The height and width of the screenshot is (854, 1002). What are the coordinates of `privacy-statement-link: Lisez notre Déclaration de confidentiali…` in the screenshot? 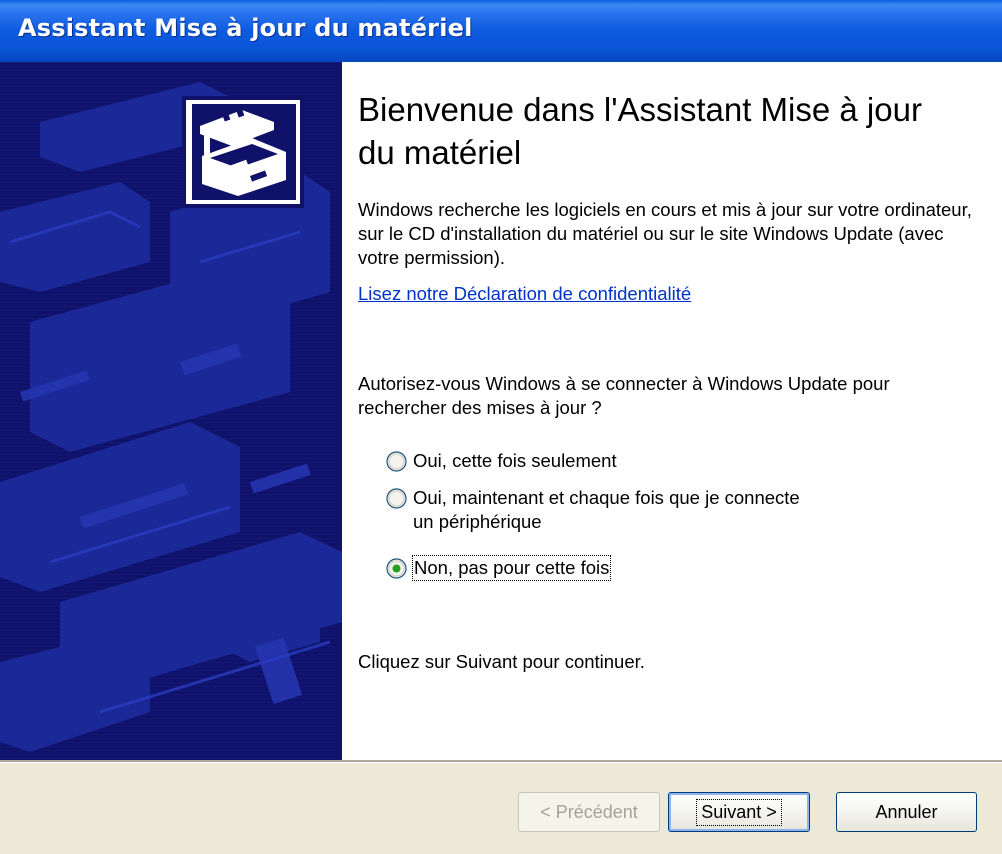 It's located at (524, 294).